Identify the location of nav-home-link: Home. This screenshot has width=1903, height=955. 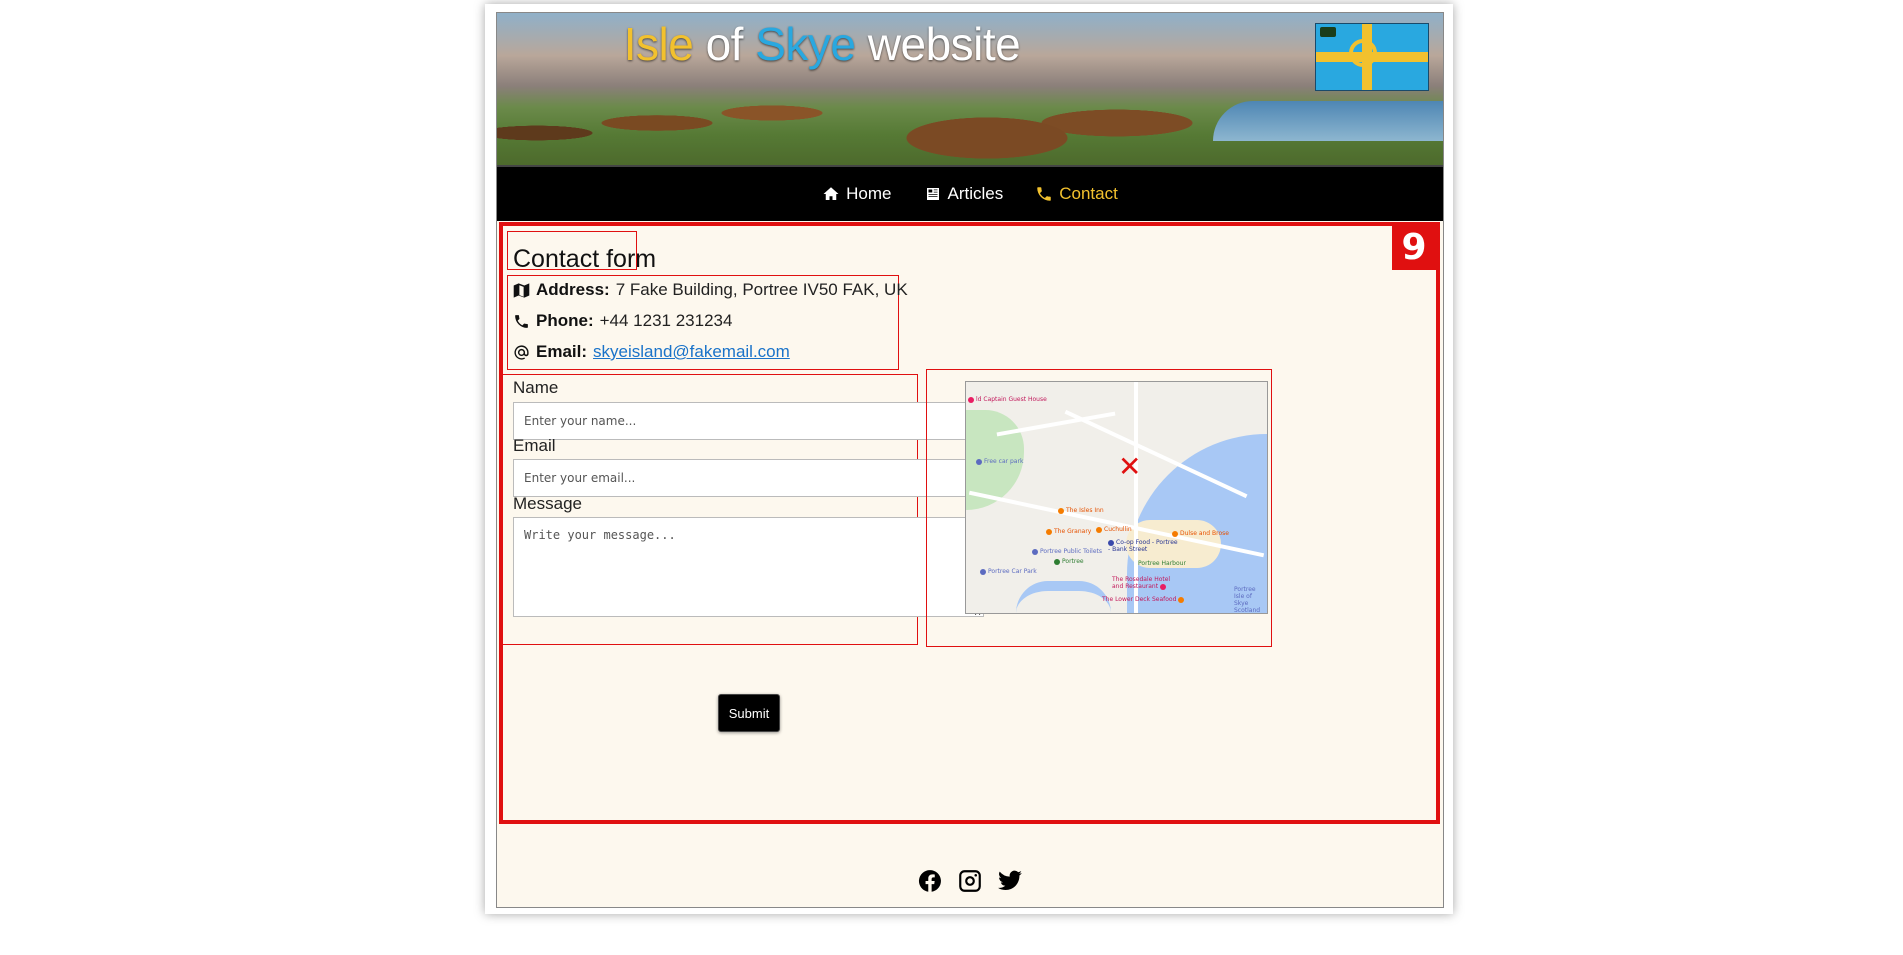
(857, 194).